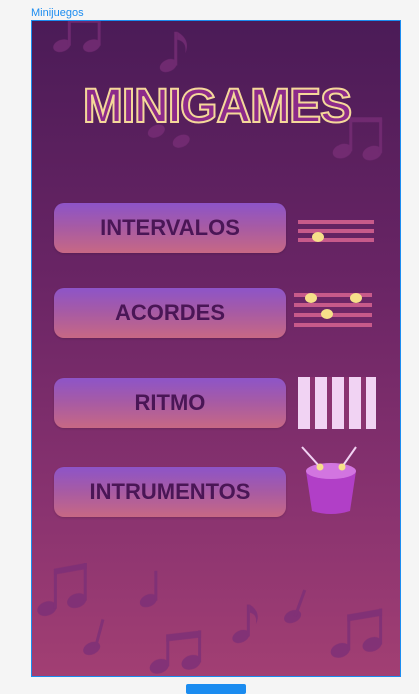 The image size is (419, 694). I want to click on page-title: MINIGAMES, so click(217, 106).